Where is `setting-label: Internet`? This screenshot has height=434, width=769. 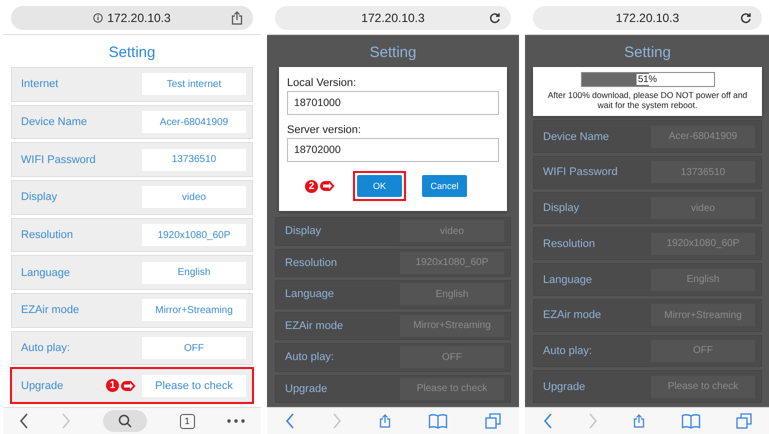 setting-label: Internet is located at coordinates (40, 84).